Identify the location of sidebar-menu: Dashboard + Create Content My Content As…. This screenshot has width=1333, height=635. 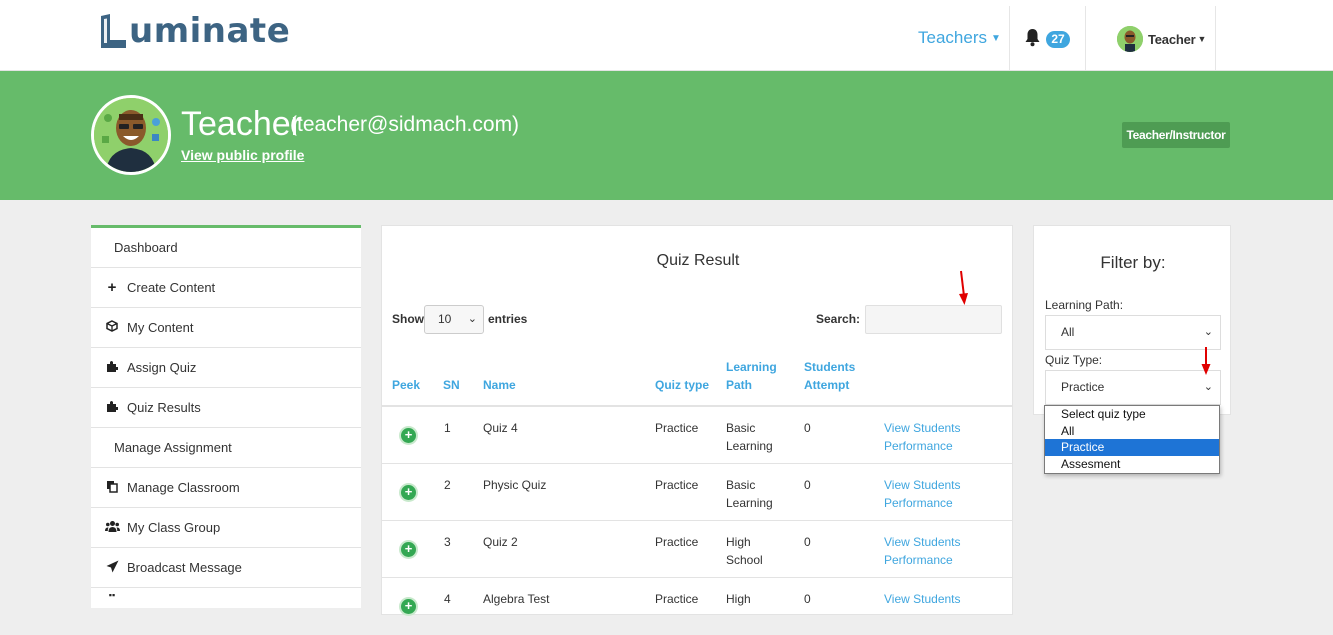
(226, 416).